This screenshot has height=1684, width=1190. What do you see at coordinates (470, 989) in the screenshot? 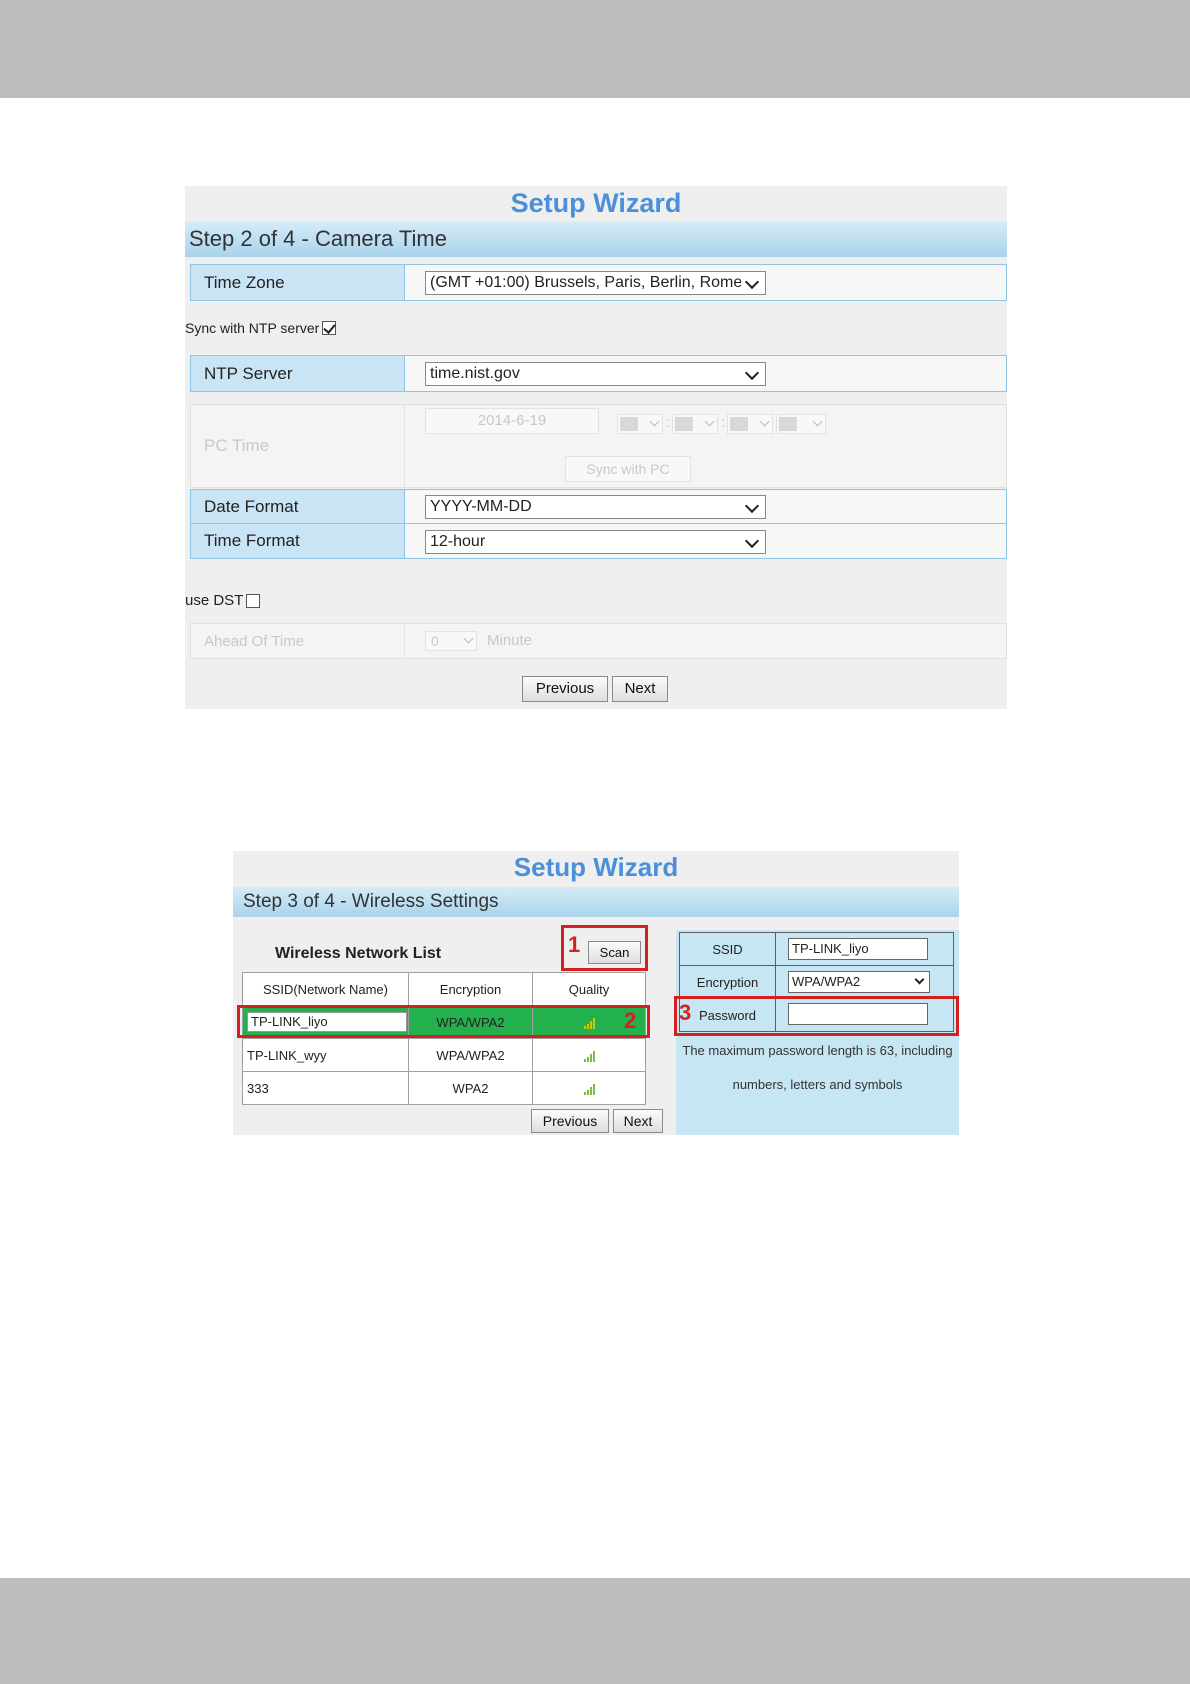
I see `column-header-encryption: Encryption` at bounding box center [470, 989].